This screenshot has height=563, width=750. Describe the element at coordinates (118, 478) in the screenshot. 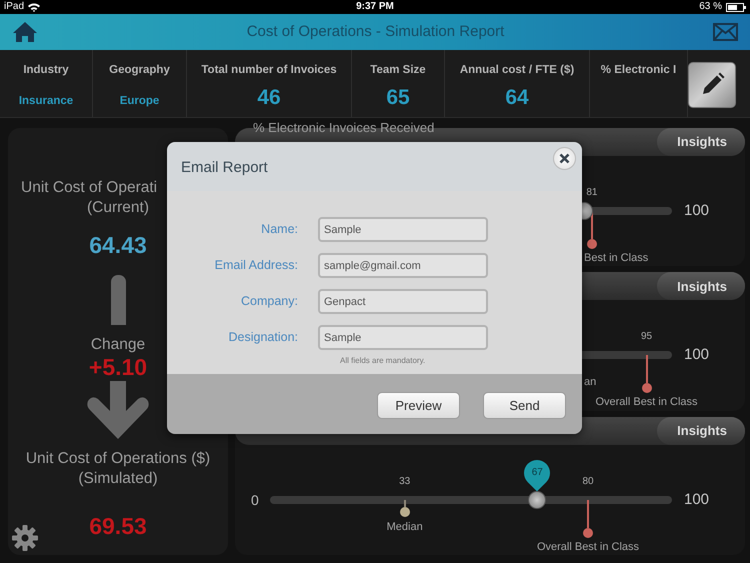

I see `summary-sublabel: (Simulated)` at that location.